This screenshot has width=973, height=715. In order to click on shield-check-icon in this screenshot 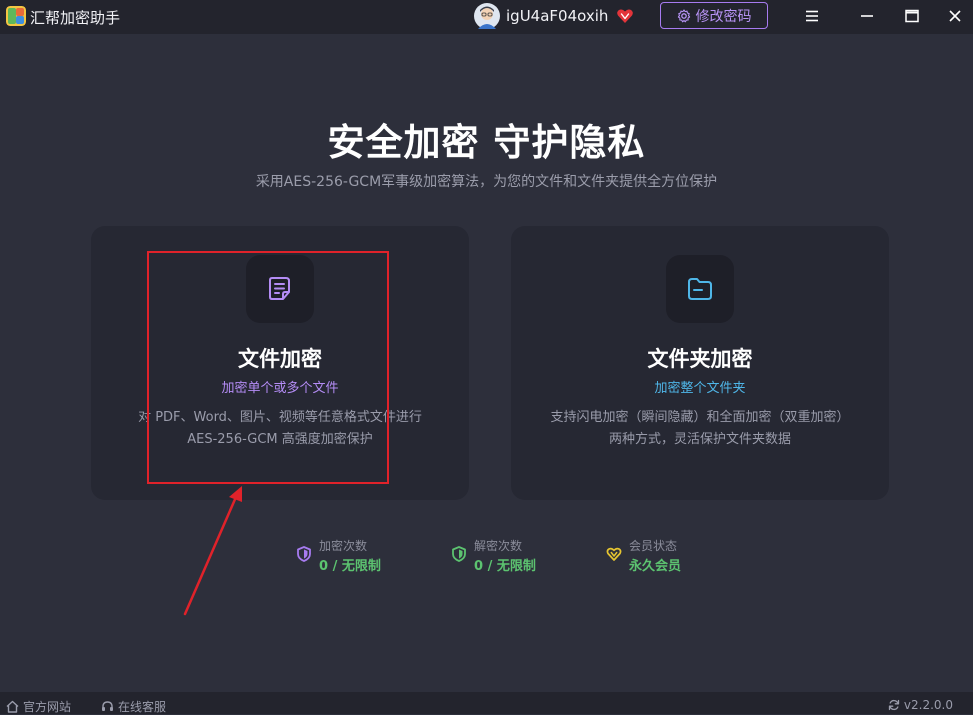, I will do `click(459, 554)`.